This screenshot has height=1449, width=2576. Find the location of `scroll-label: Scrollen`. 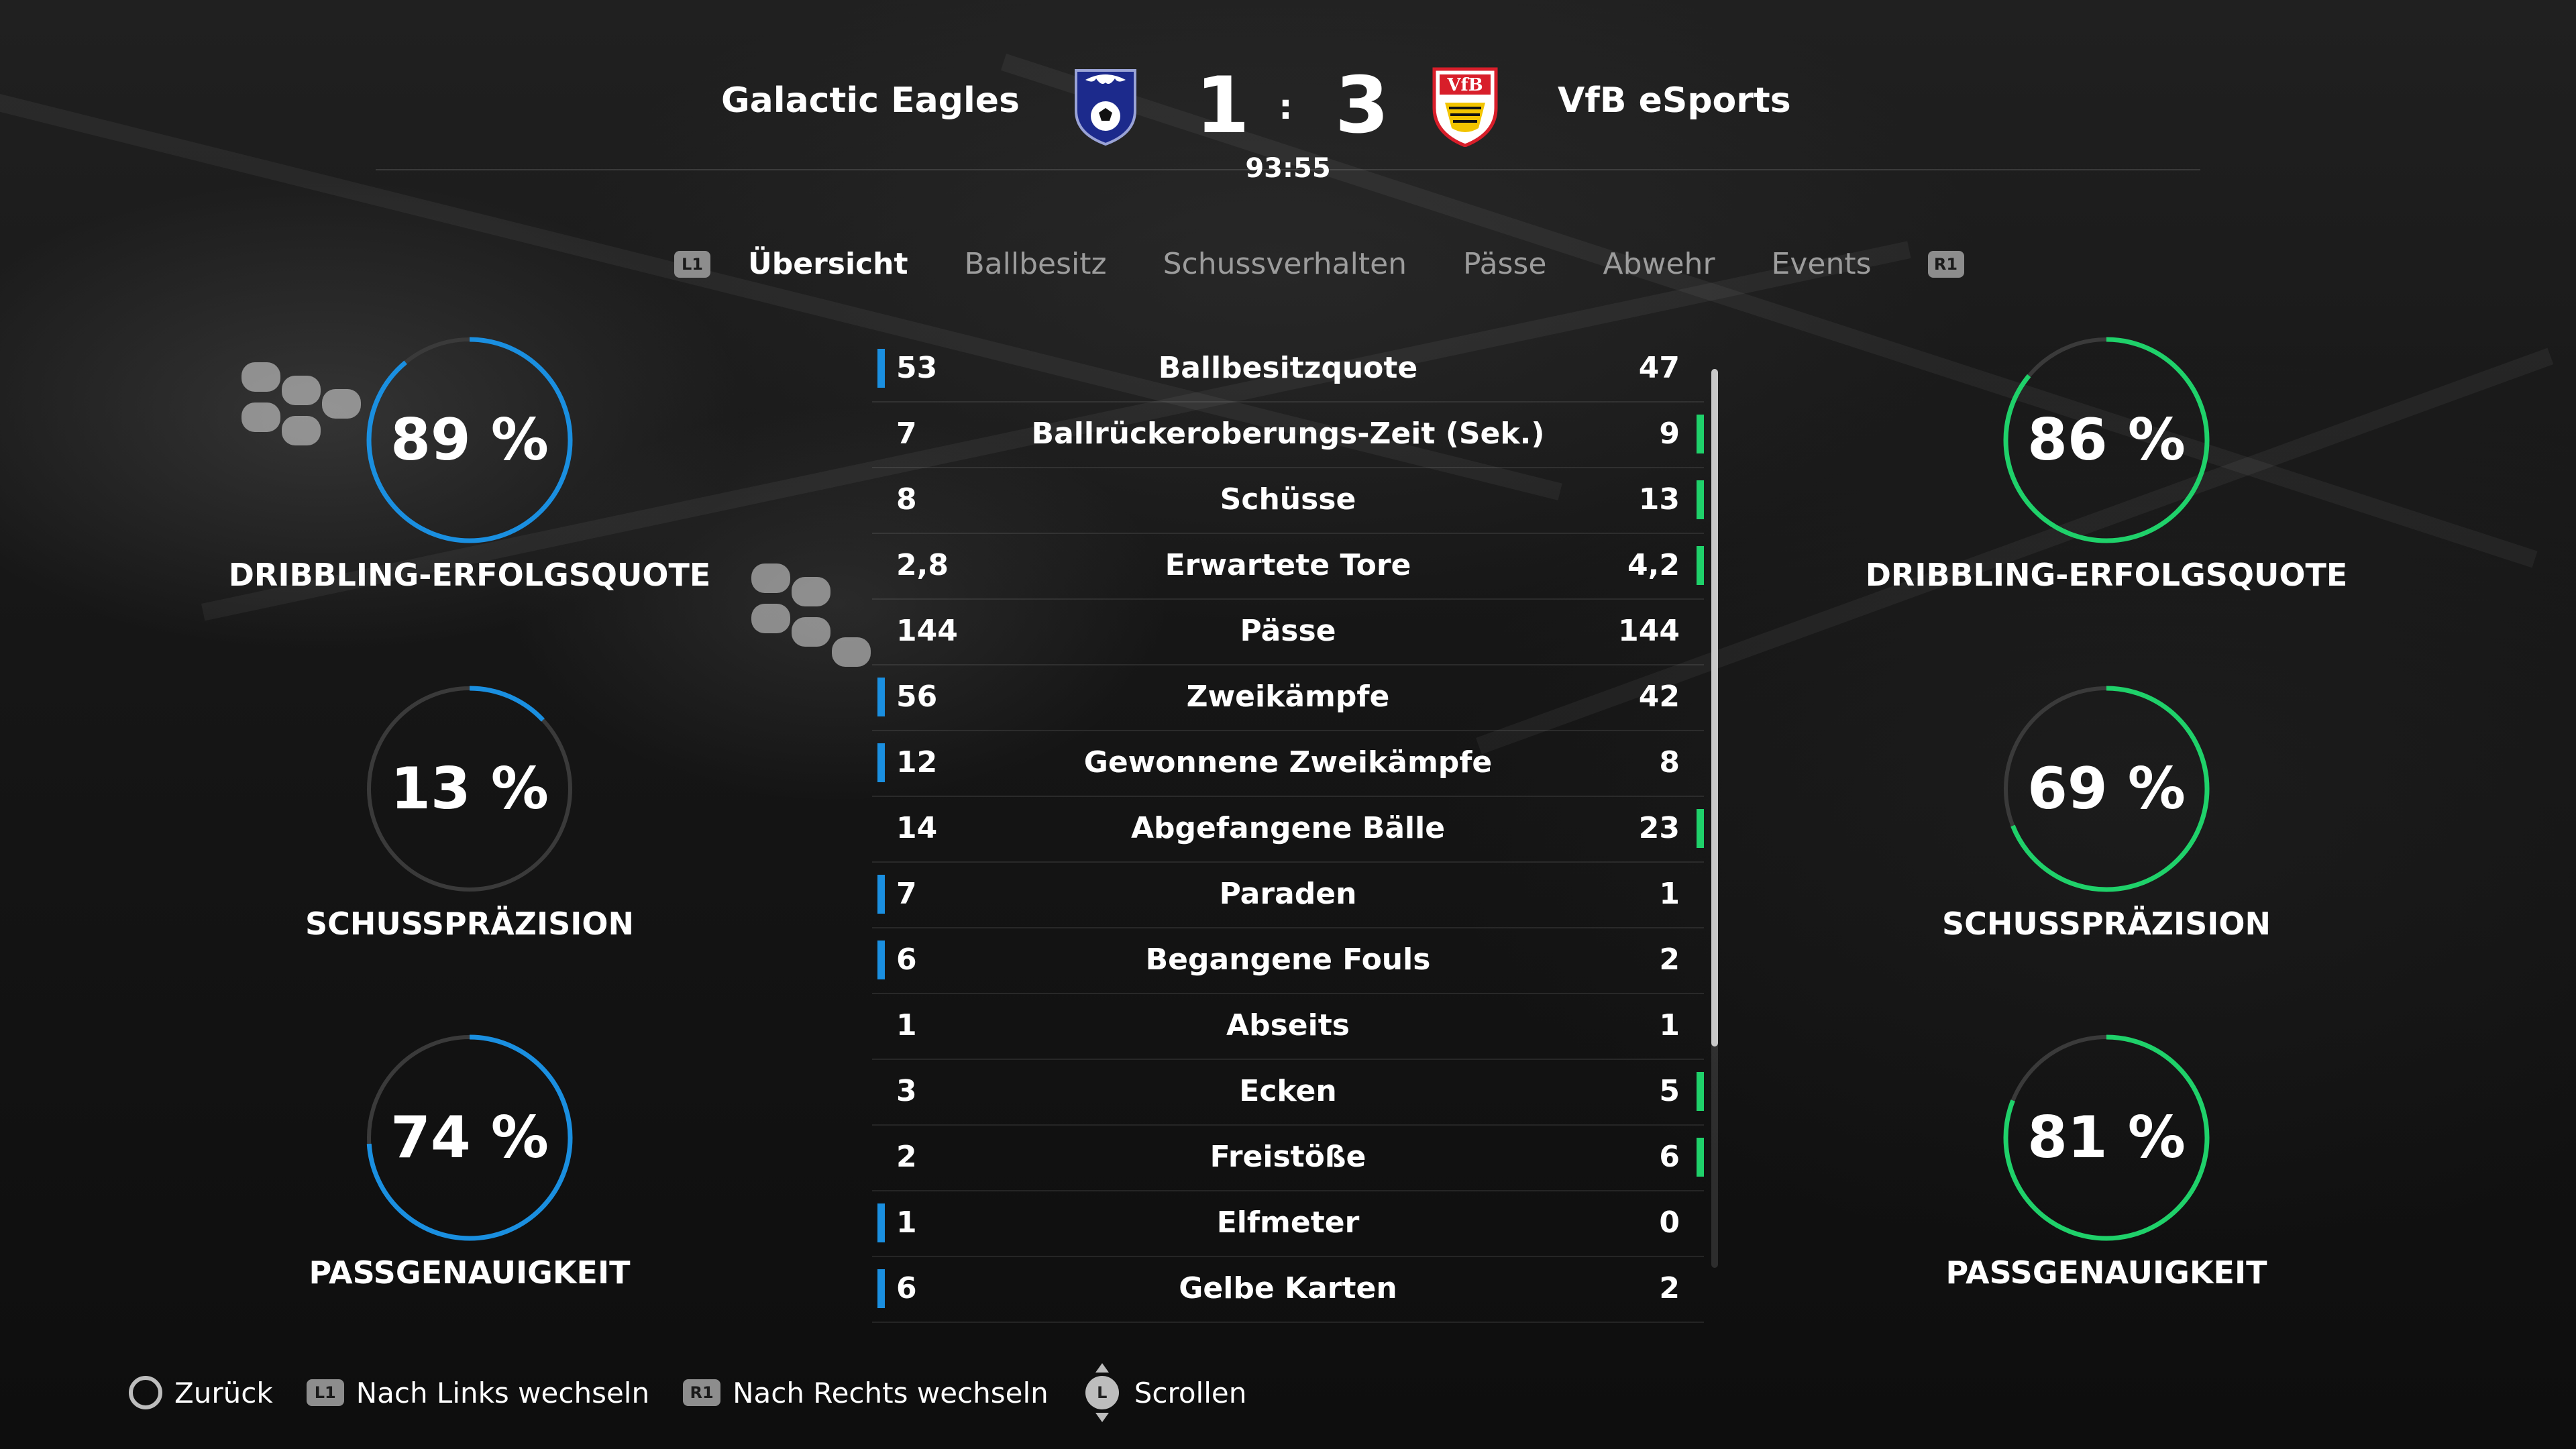

scroll-label: Scrollen is located at coordinates (1190, 1392).